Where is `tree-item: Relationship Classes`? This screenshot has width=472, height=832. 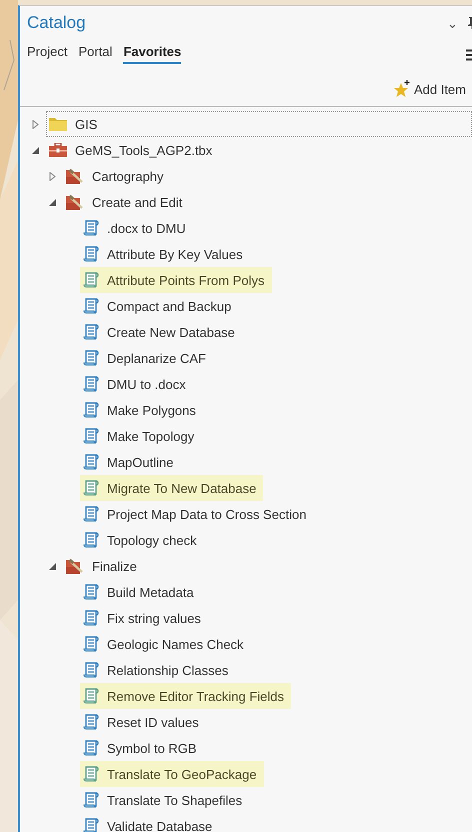
tree-item: Relationship Classes is located at coordinates (158, 670).